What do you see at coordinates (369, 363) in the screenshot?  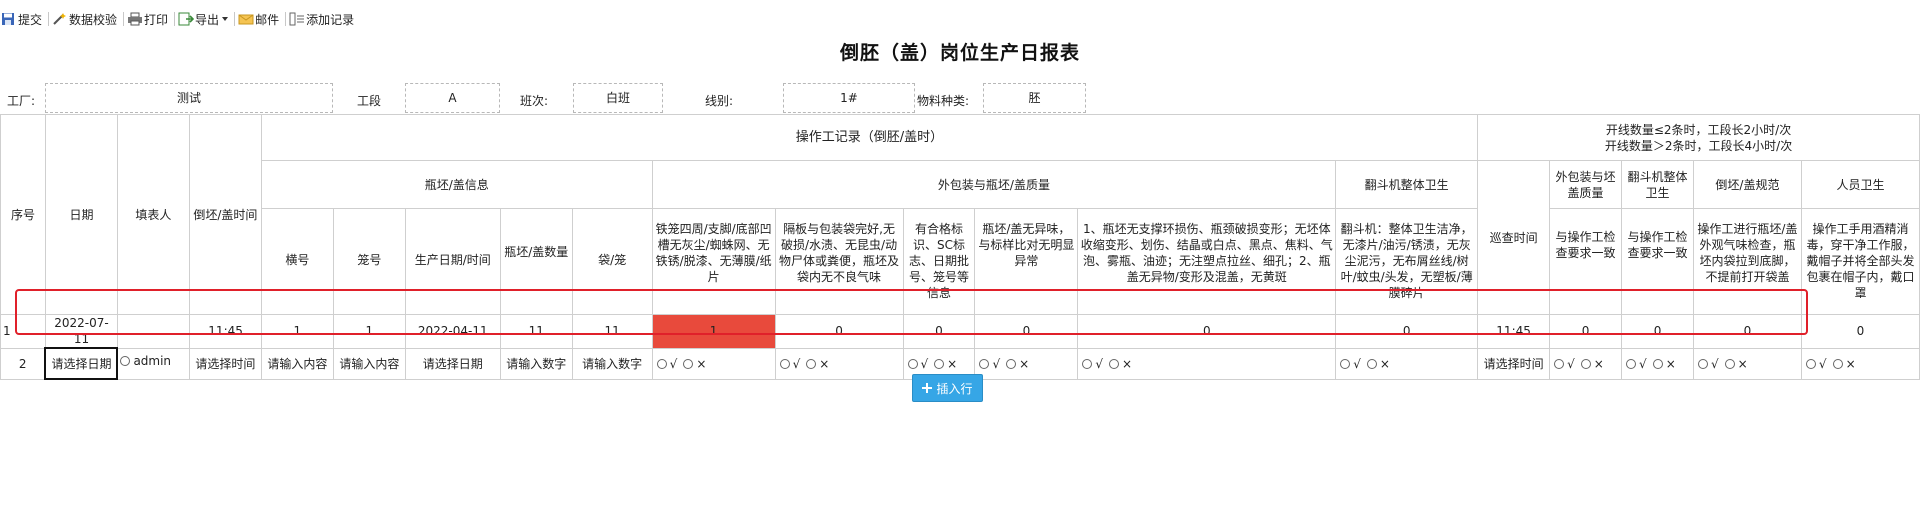 I see `row2-cage-input: 请输入内容` at bounding box center [369, 363].